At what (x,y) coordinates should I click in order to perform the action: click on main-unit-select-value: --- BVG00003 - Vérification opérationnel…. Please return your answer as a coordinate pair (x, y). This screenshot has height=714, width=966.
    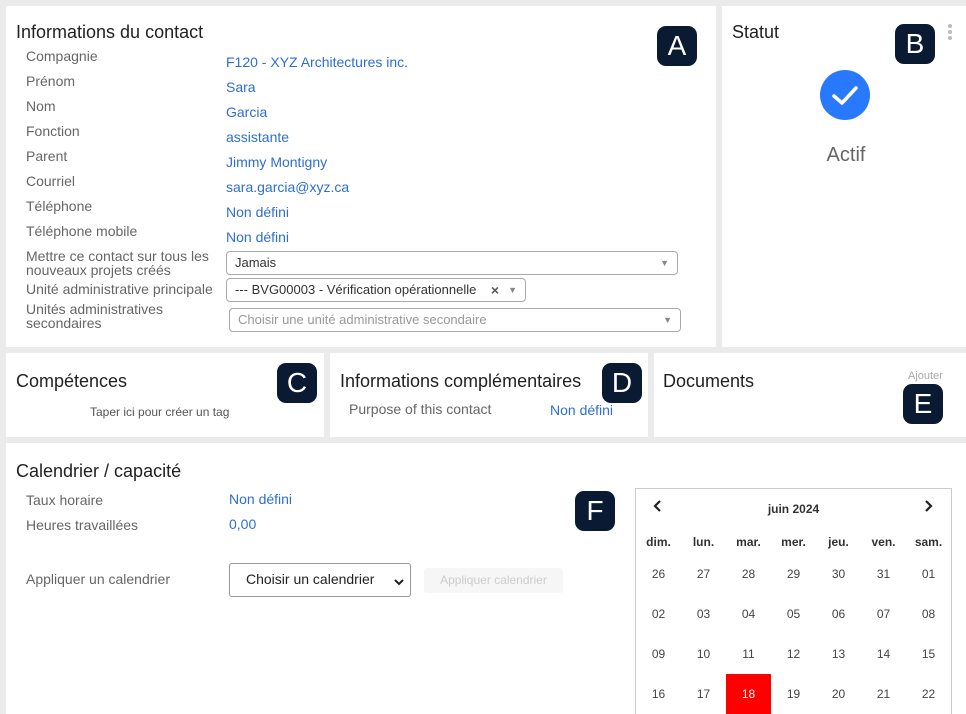
    Looking at the image, I should click on (356, 289).